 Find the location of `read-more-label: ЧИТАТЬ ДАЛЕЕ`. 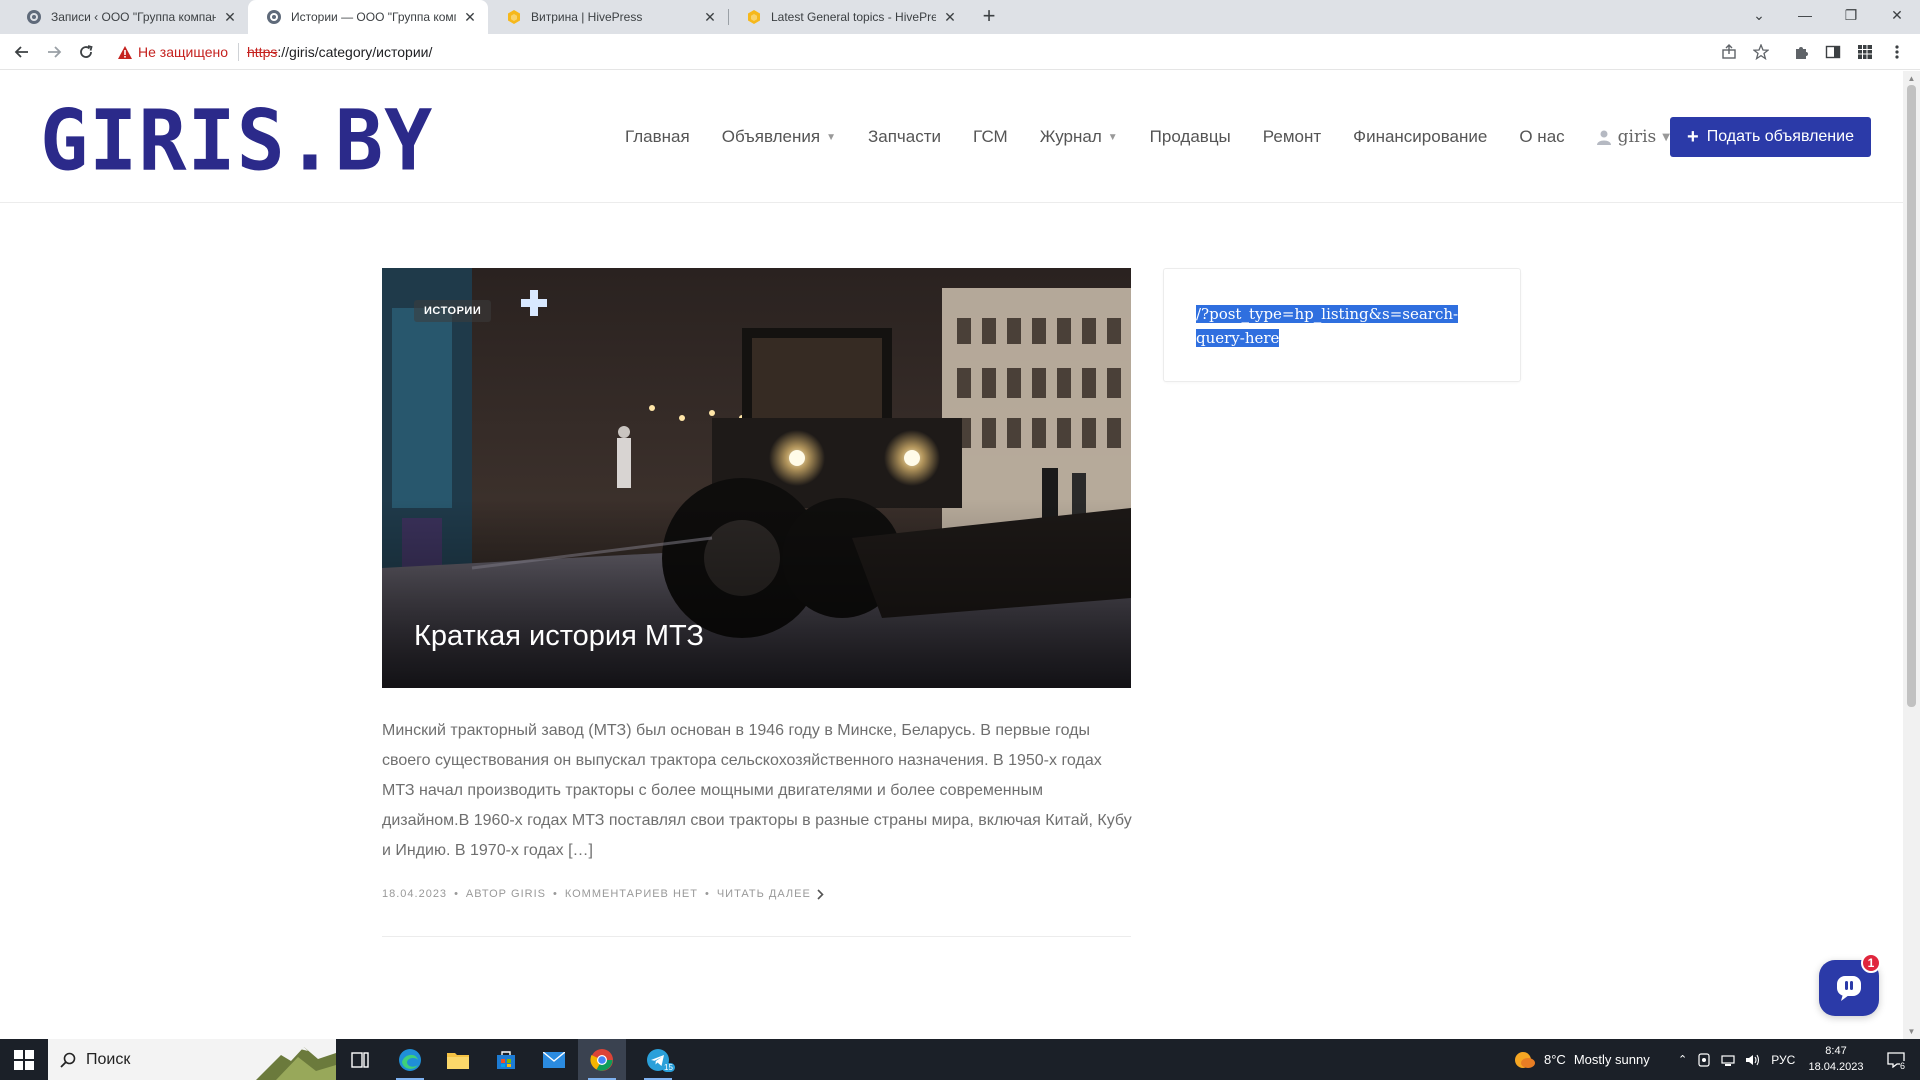

read-more-label: ЧИТАТЬ ДАЛЕЕ is located at coordinates (763, 894).